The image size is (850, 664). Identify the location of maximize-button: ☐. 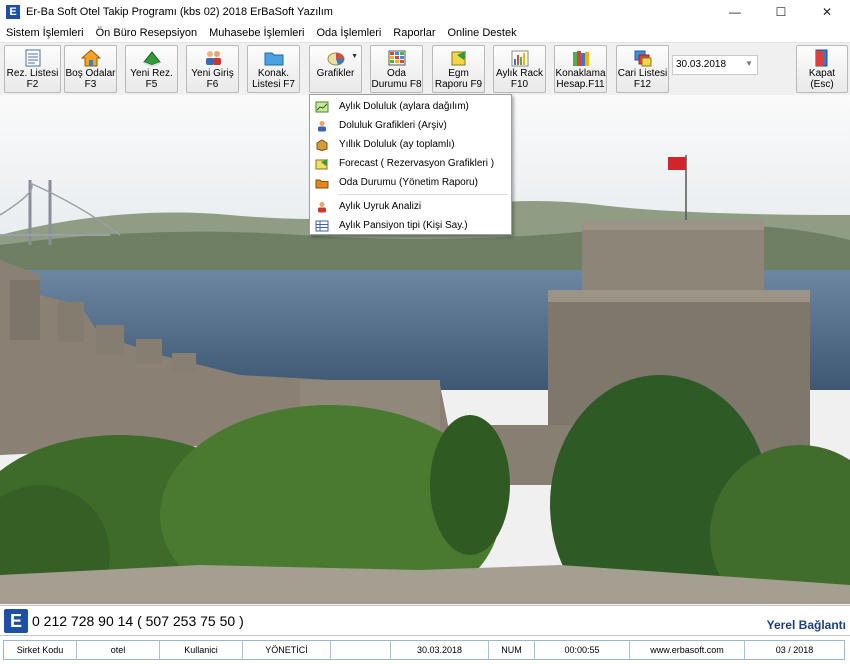
(781, 12).